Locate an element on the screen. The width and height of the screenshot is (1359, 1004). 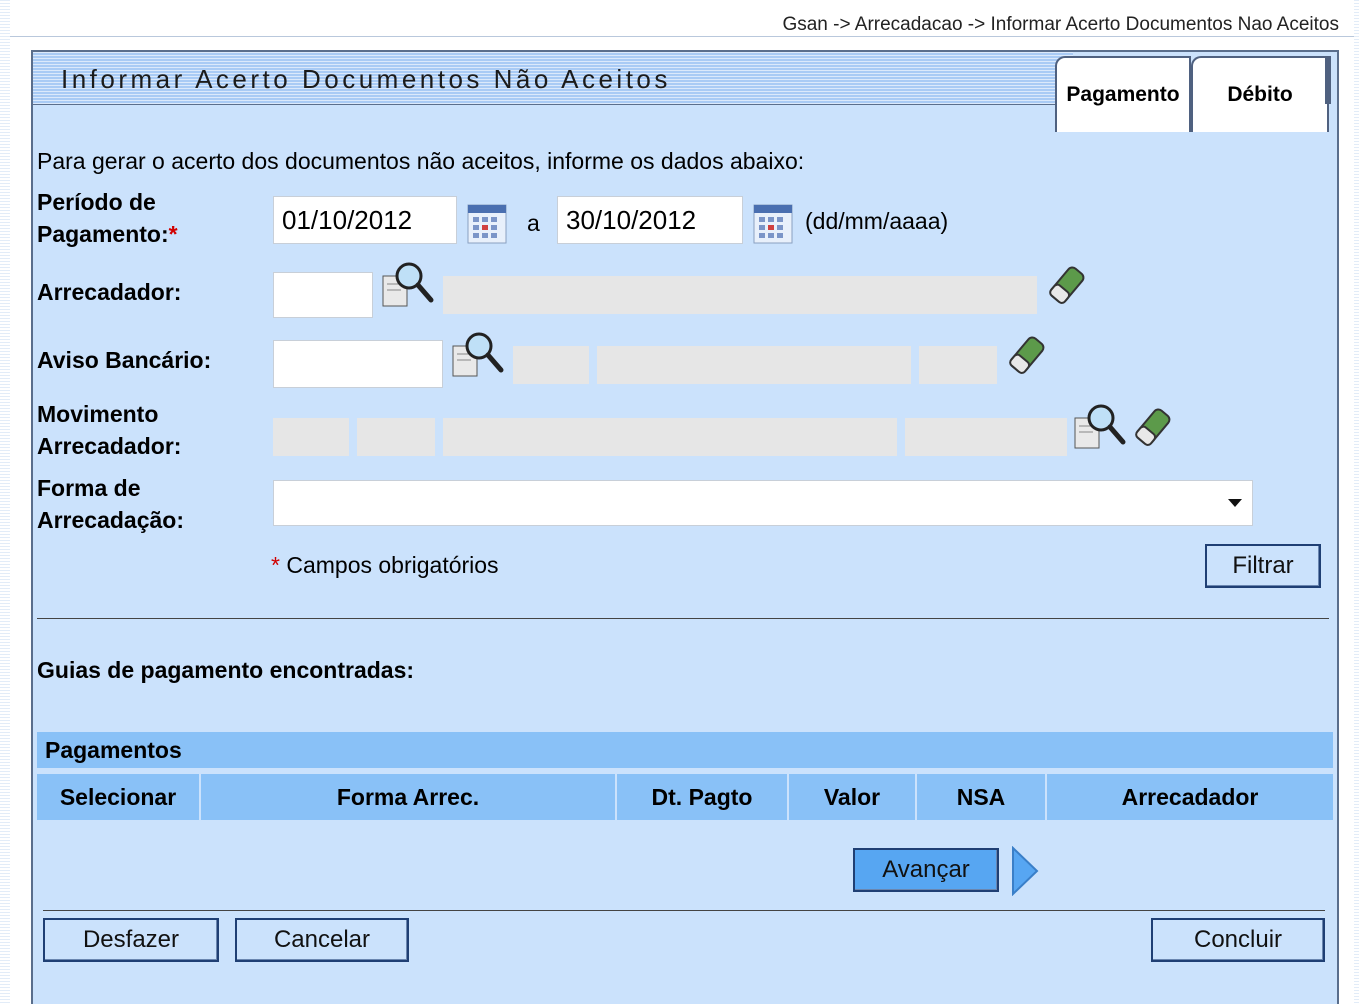
periodo-label-line2: Pagamento: is located at coordinates (103, 234).